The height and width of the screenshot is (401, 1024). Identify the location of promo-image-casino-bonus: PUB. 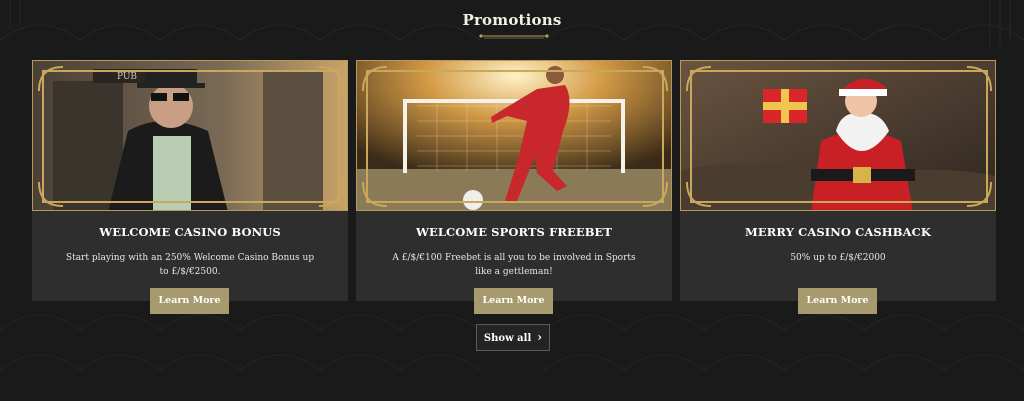
(190, 135).